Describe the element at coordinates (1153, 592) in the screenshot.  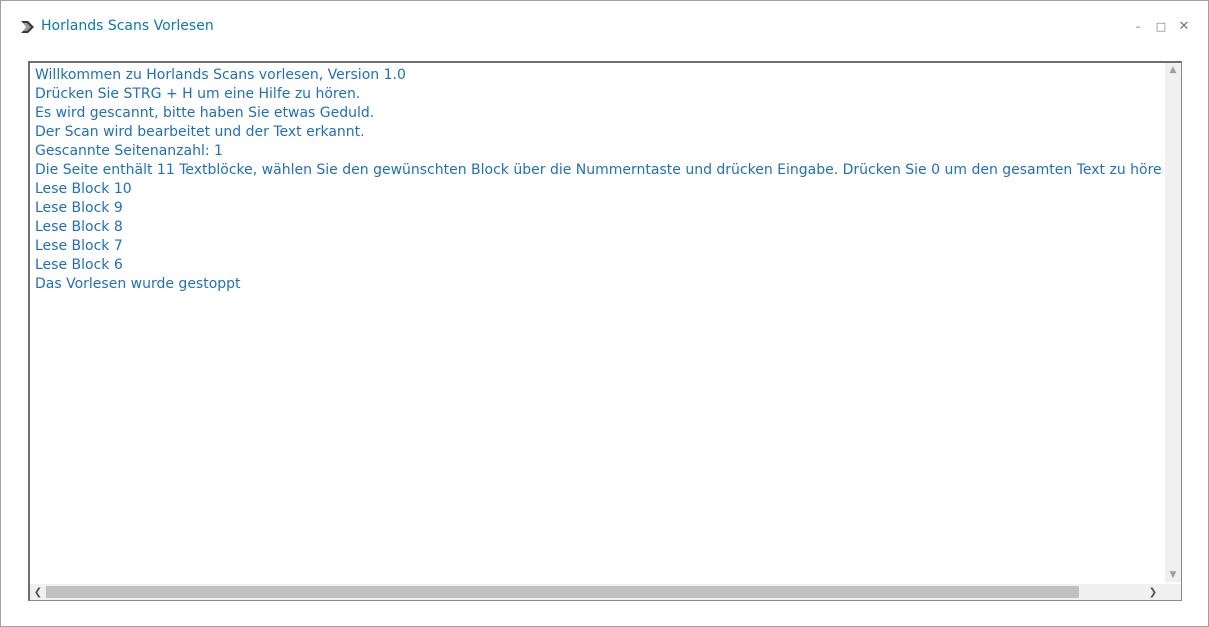
I see `scroll-right-icon: ❯` at that location.